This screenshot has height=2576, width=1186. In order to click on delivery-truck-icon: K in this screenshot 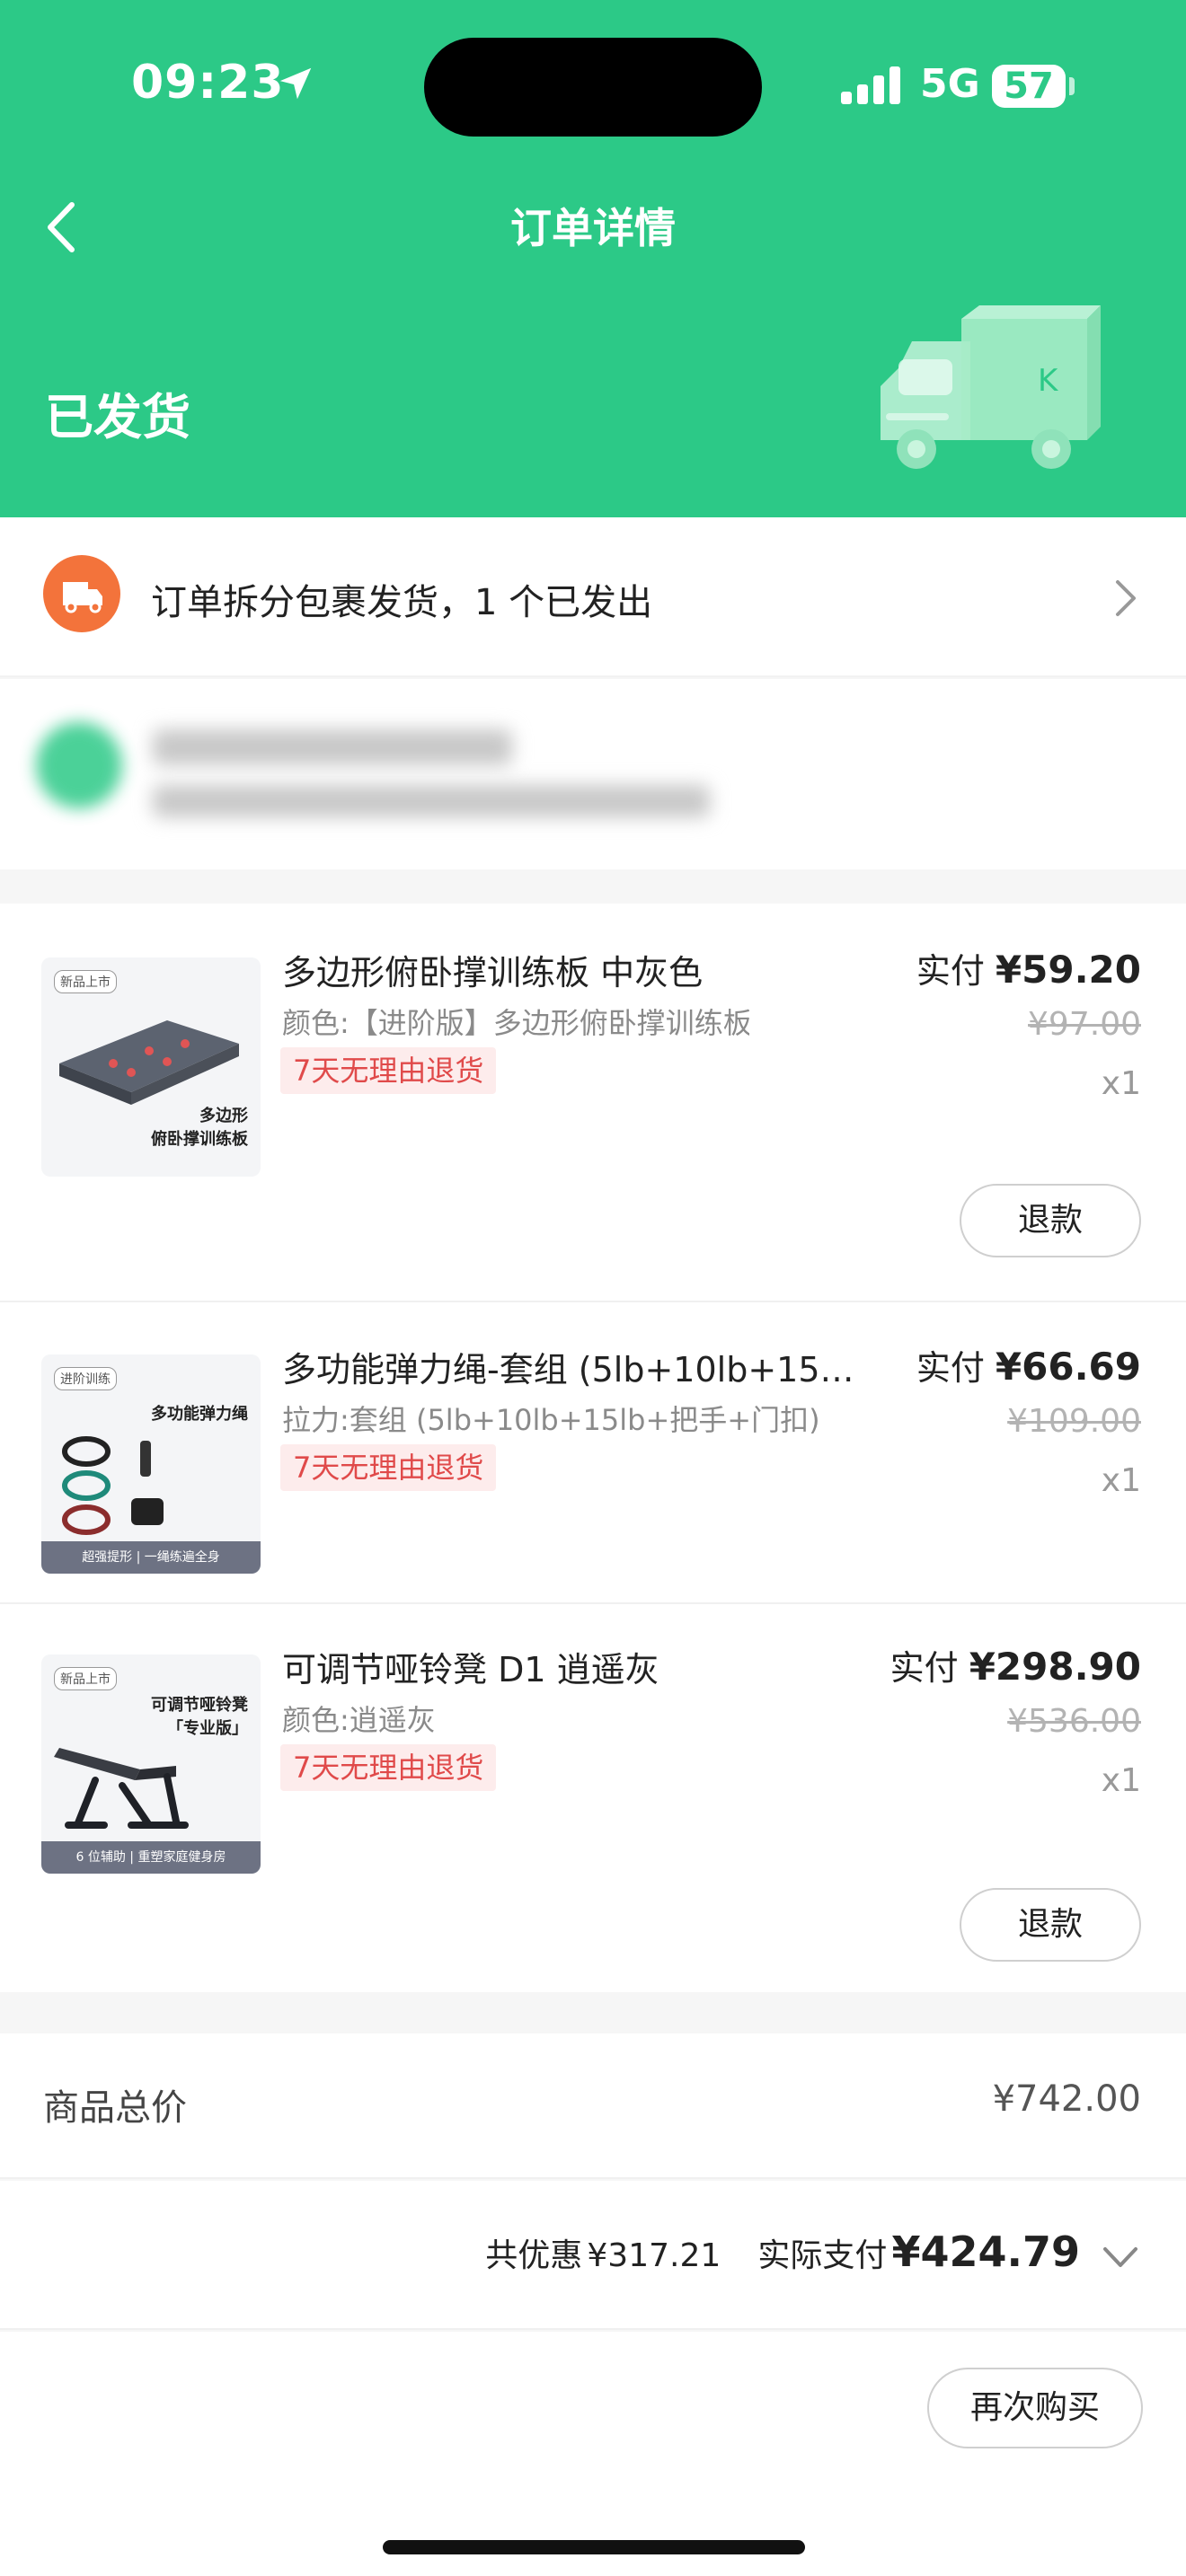, I will do `click(991, 387)`.